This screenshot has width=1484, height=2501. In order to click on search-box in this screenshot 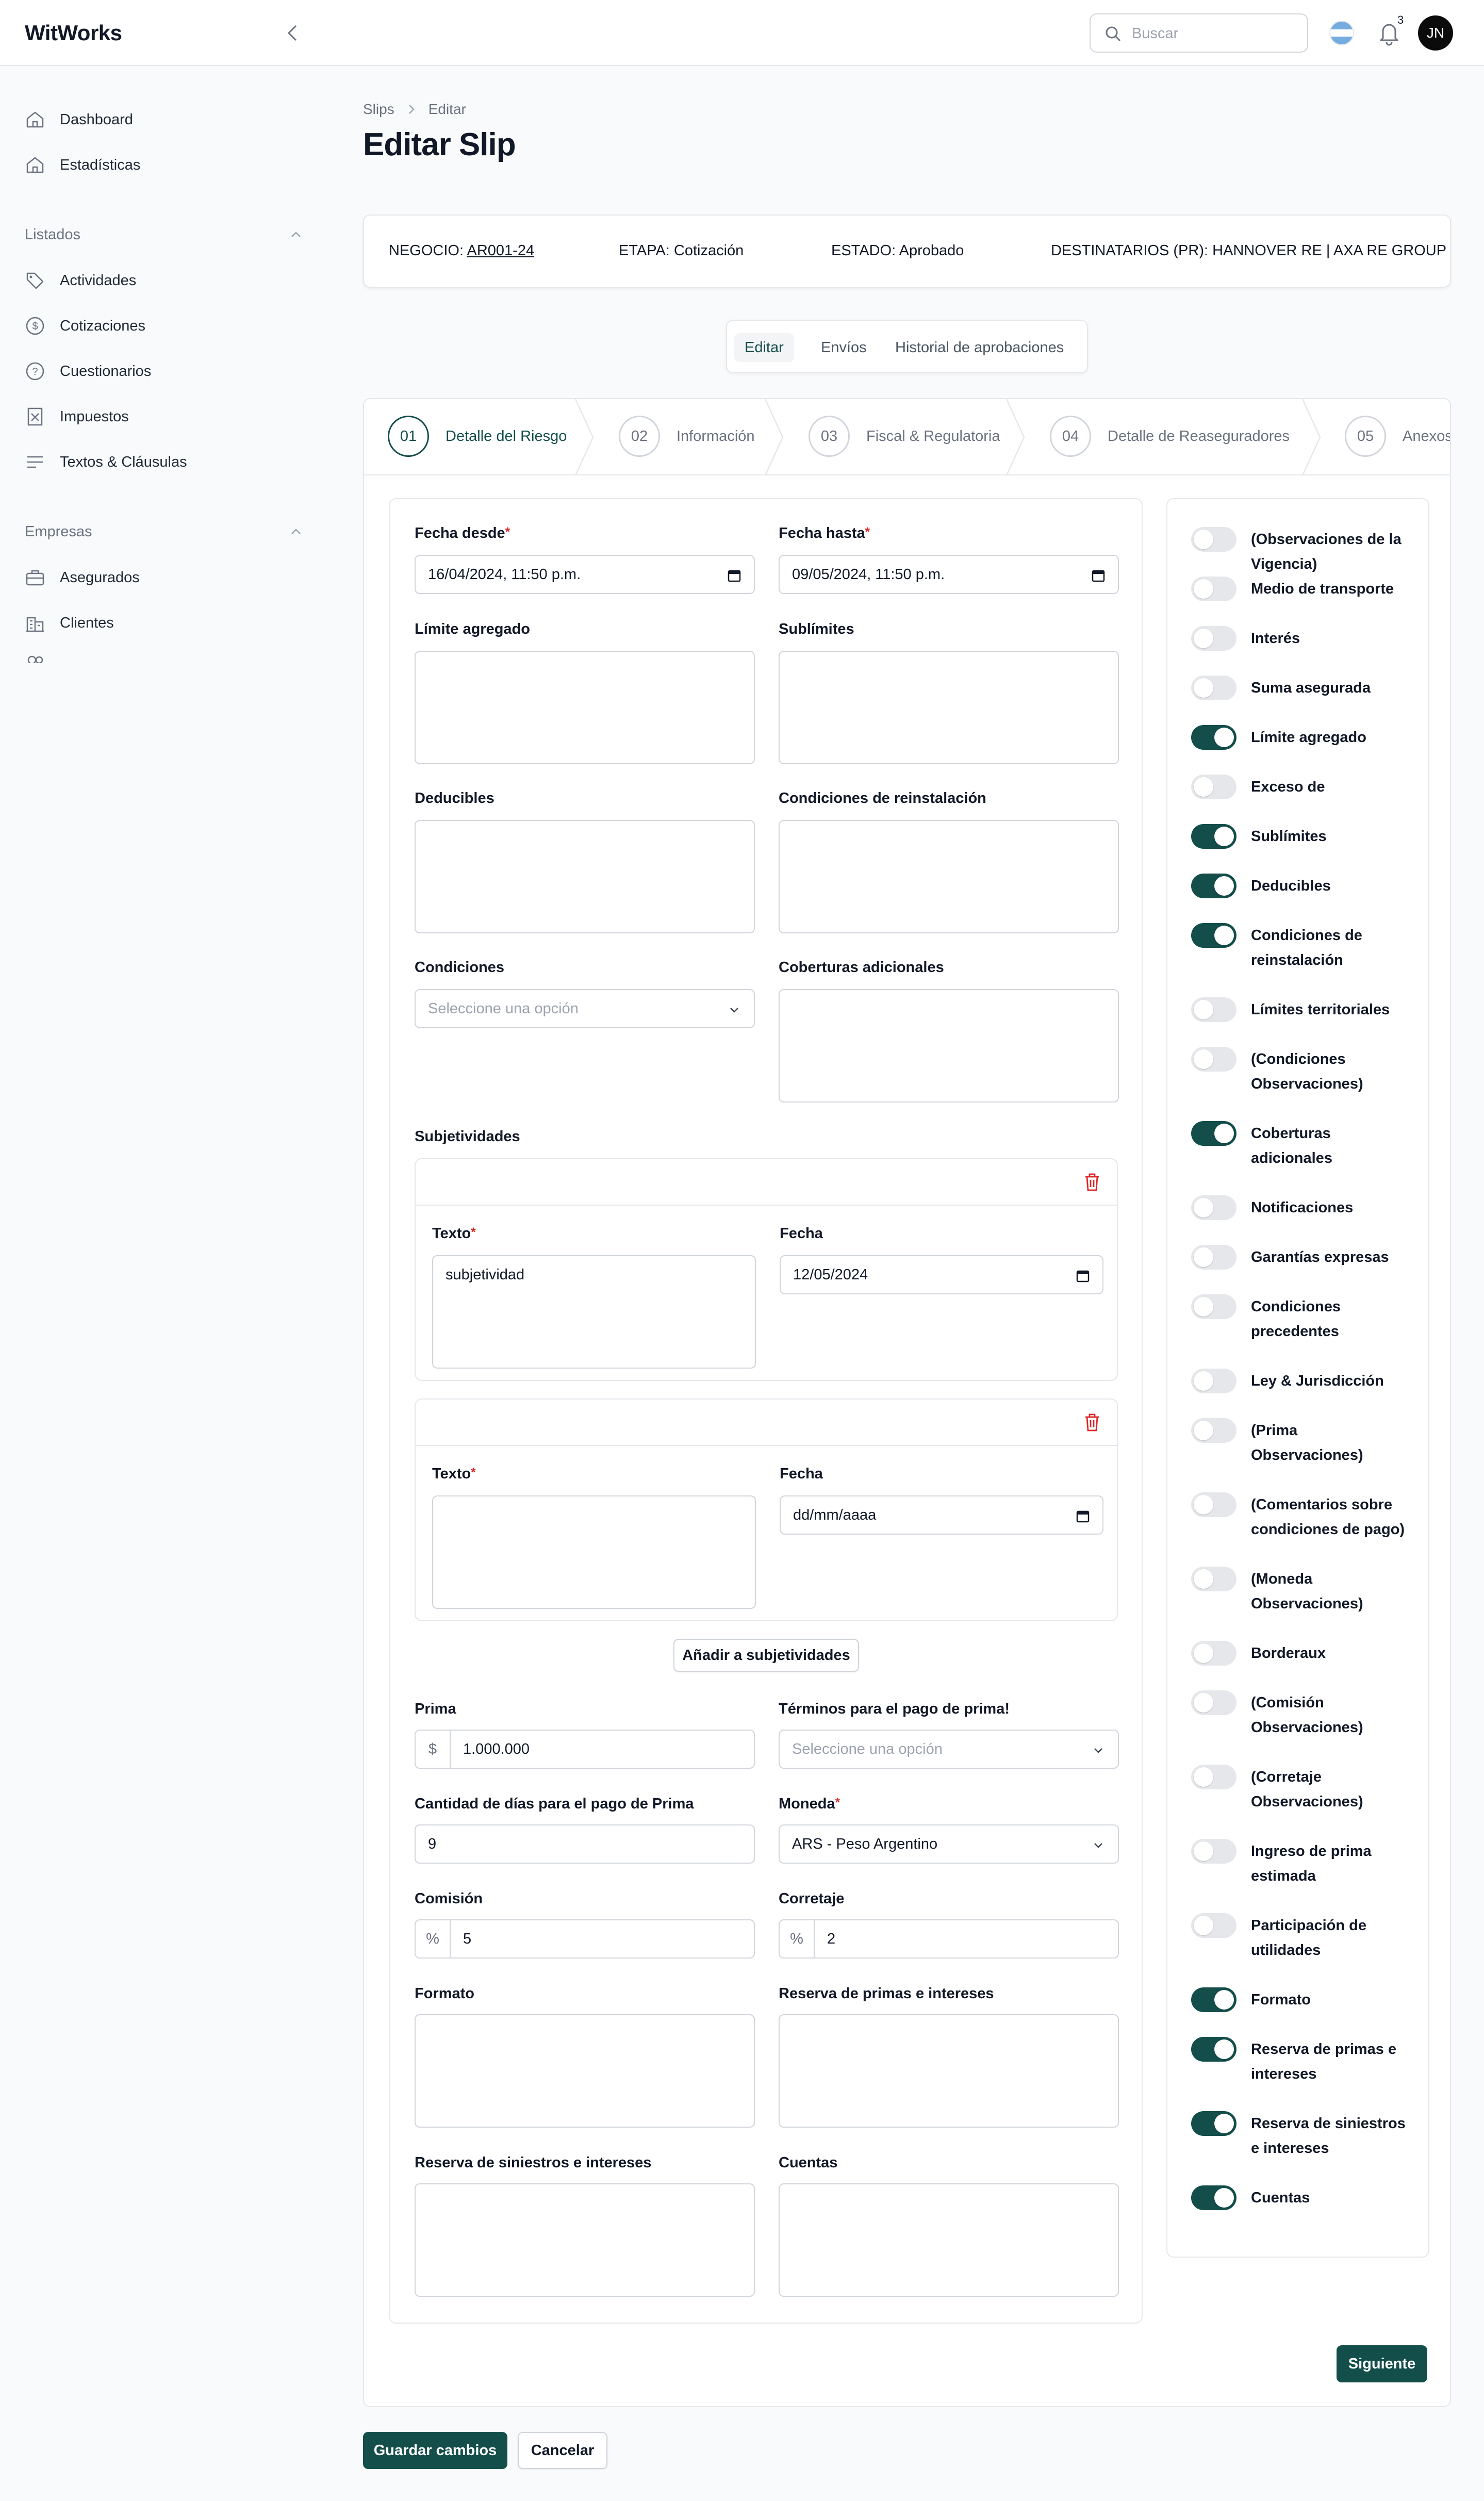, I will do `click(1199, 33)`.